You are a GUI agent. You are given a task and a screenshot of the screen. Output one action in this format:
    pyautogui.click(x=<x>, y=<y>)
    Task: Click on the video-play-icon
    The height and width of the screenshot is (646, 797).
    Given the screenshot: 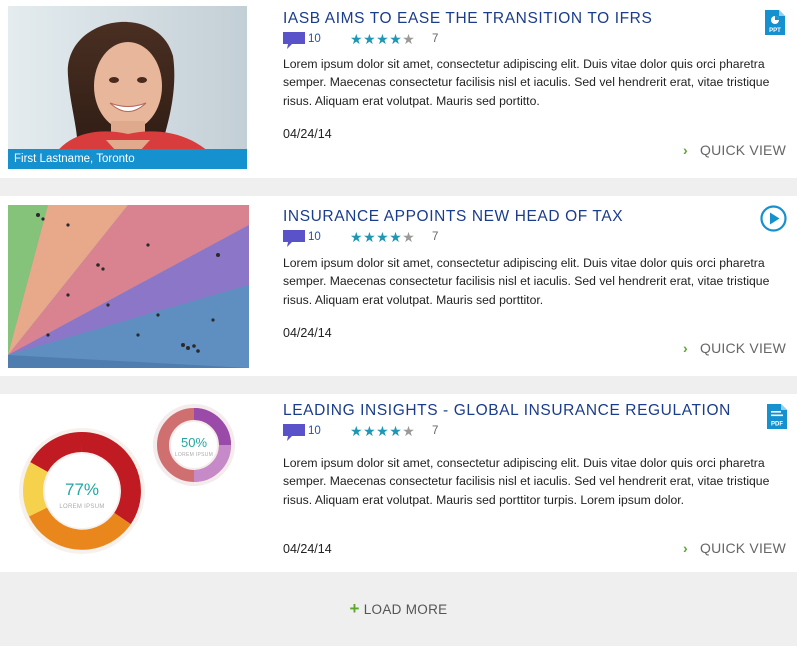 What is the action you would take?
    pyautogui.click(x=773, y=218)
    